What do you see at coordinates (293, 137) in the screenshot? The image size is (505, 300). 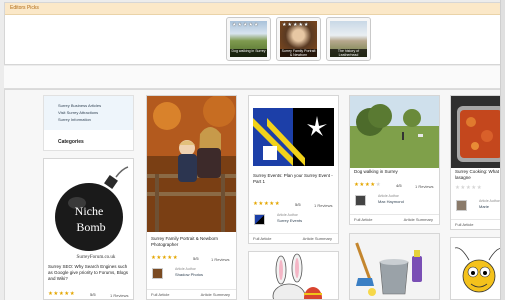 I see `surrey-events-logo` at bounding box center [293, 137].